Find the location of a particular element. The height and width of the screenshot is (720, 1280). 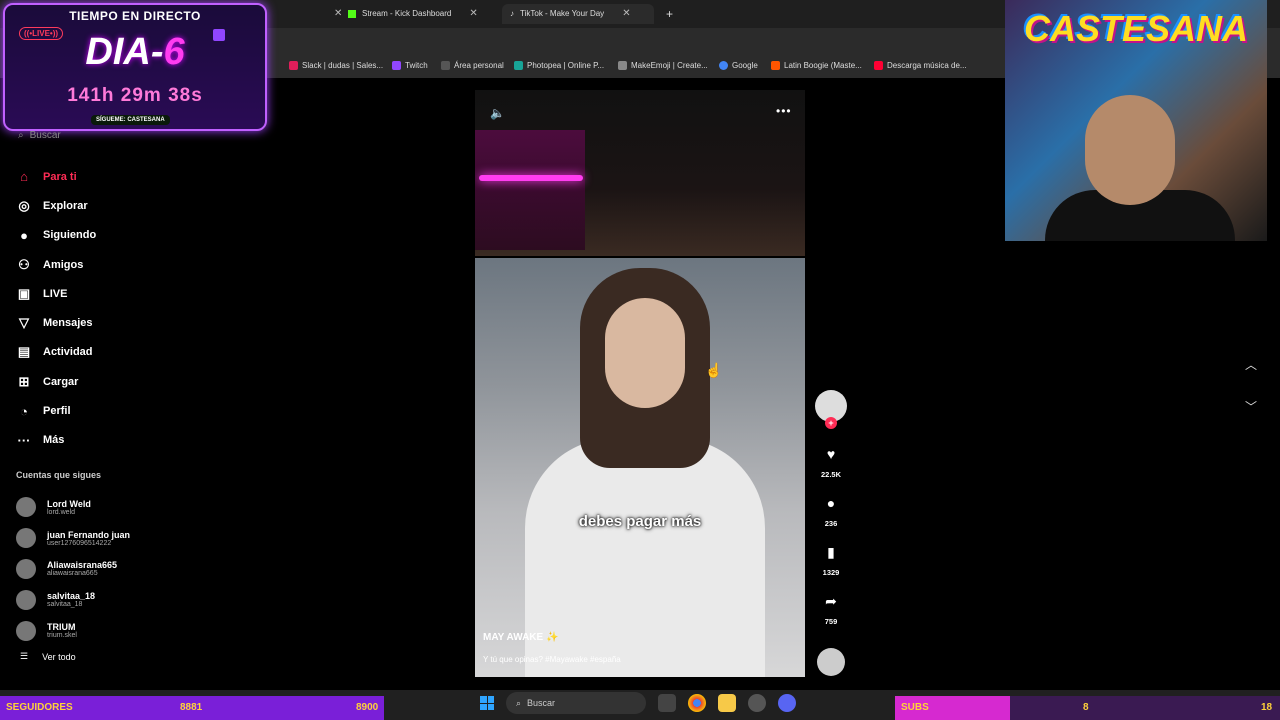

video-actions: + ♥ 22.5K ● 236 ▮ 1329 ➦ 759 is located at coordinates (831, 508).